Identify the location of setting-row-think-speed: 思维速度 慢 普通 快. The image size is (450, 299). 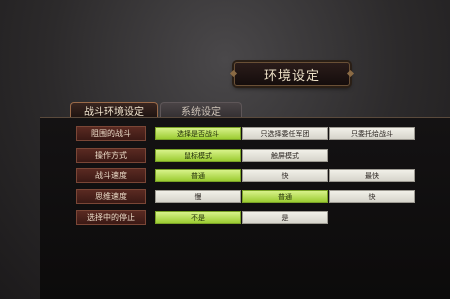
(246, 196).